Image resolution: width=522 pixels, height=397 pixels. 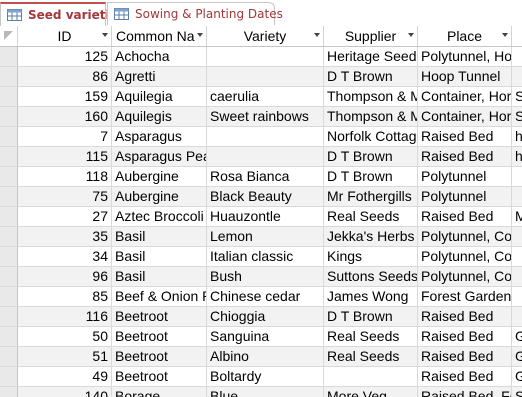 What do you see at coordinates (159, 36) in the screenshot?
I see `column-header-common-name: Common Na` at bounding box center [159, 36].